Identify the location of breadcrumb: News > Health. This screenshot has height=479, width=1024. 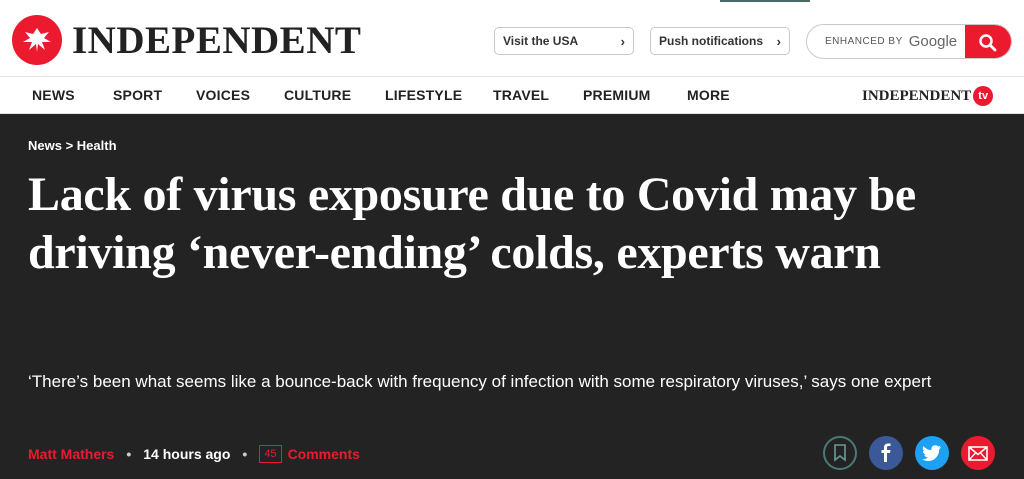
(72, 145).